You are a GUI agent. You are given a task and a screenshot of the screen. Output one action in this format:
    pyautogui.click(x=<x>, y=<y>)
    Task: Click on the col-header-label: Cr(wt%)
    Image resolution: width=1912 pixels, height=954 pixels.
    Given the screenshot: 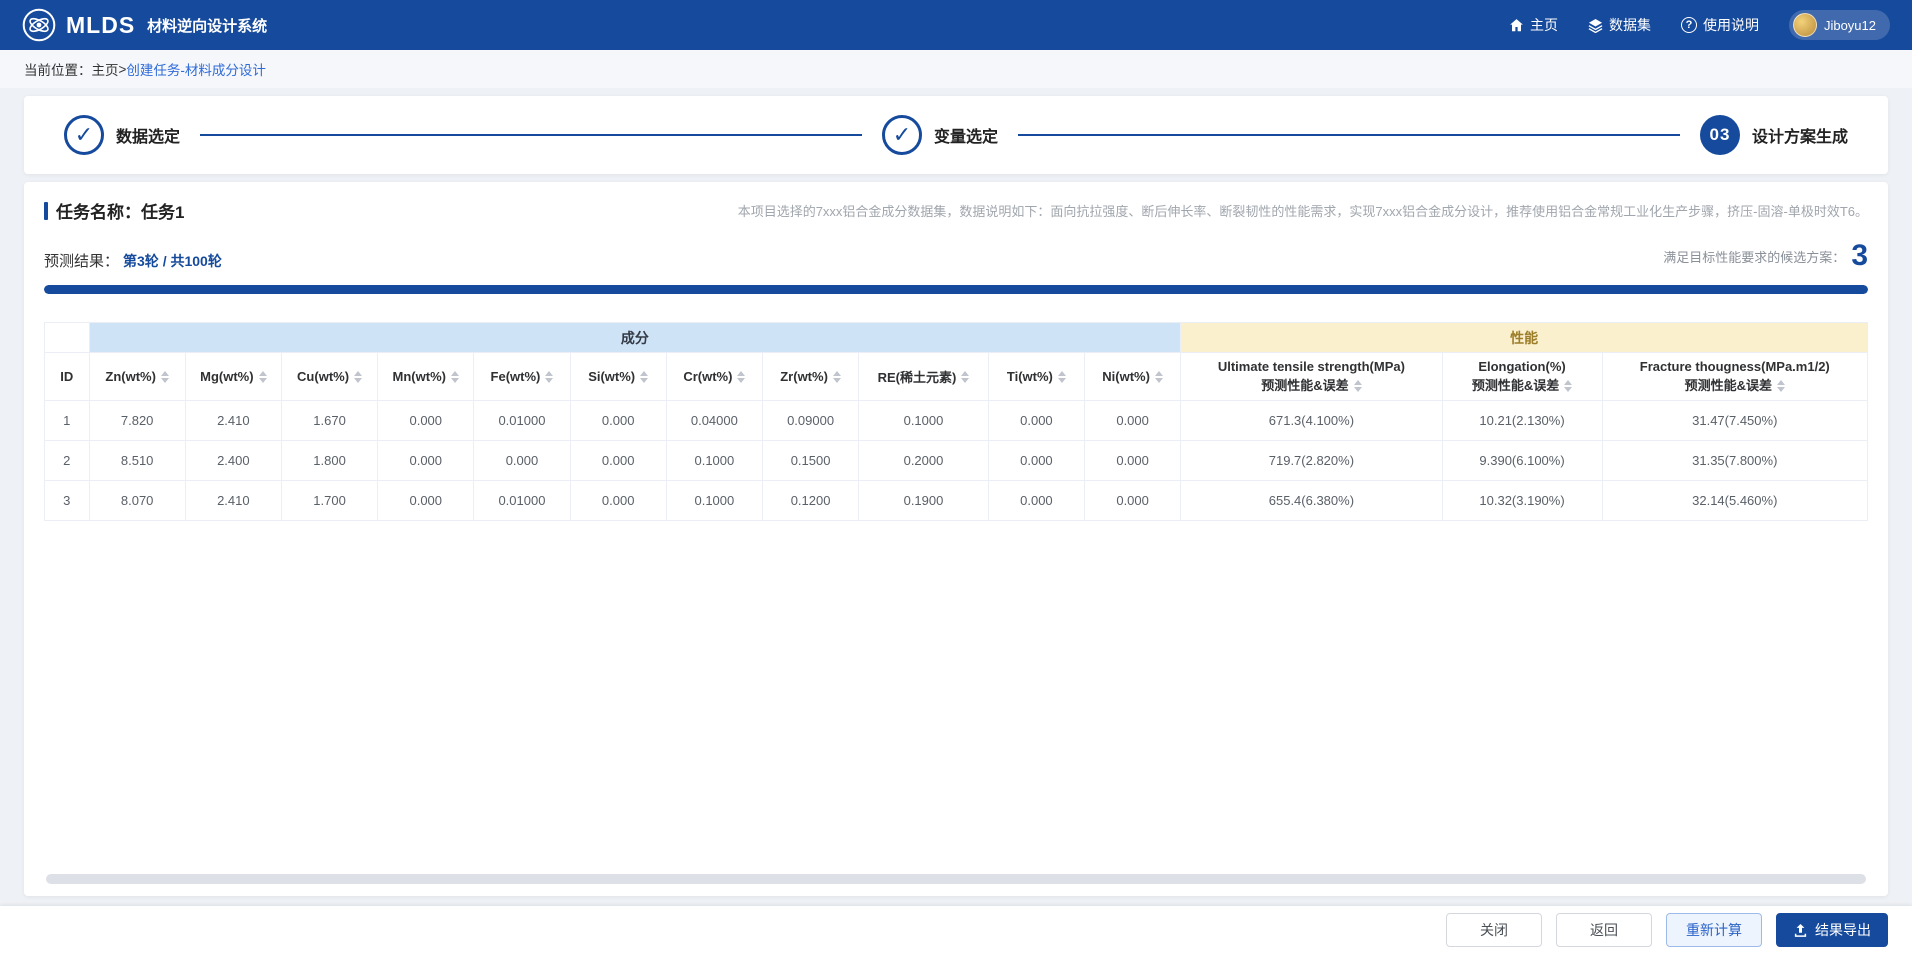 What is the action you would take?
    pyautogui.click(x=708, y=376)
    